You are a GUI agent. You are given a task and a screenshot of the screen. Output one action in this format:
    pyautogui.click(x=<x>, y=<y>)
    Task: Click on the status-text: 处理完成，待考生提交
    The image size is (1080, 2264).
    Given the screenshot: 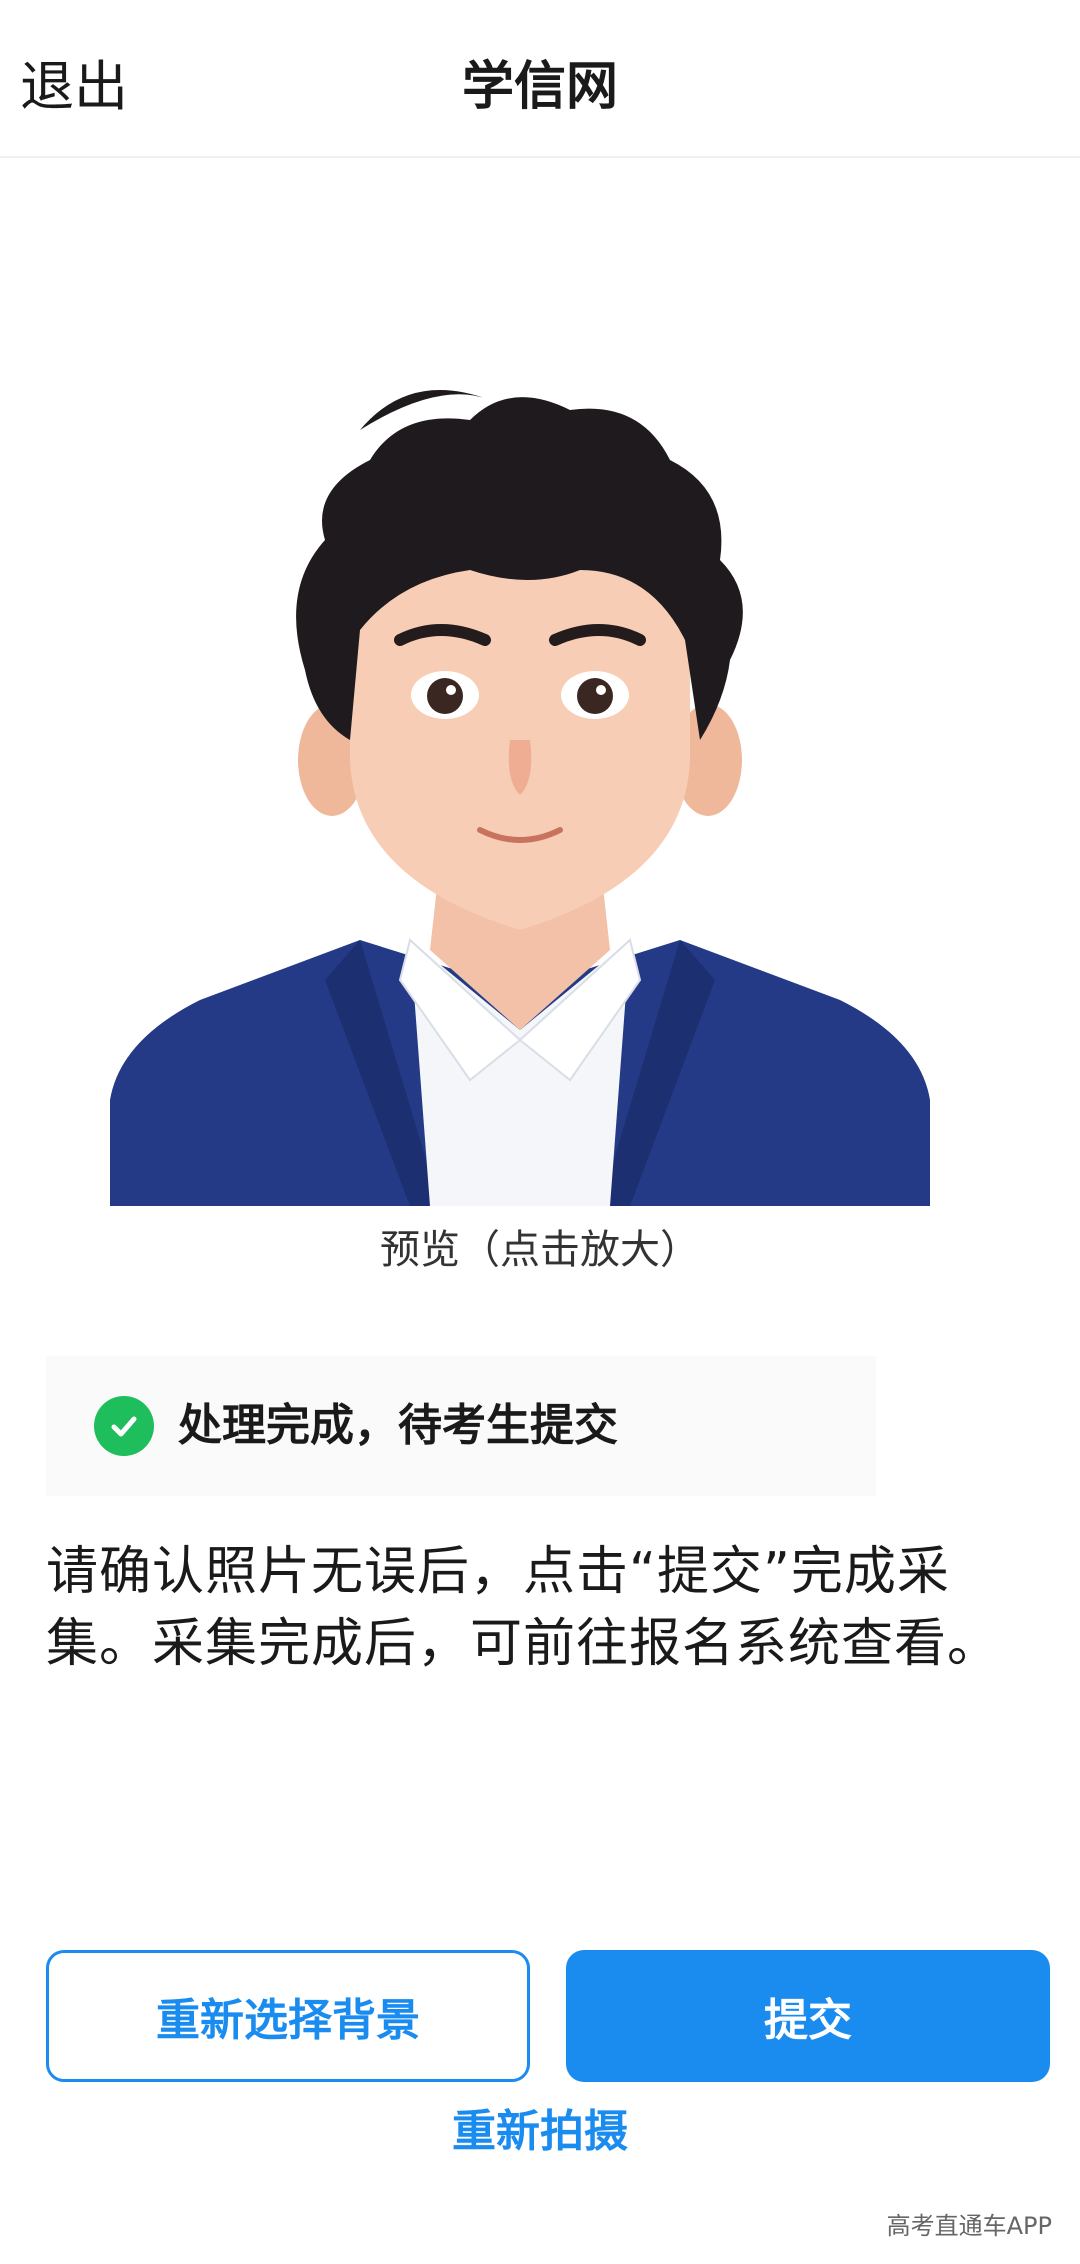 What is the action you would take?
    pyautogui.click(x=398, y=1425)
    